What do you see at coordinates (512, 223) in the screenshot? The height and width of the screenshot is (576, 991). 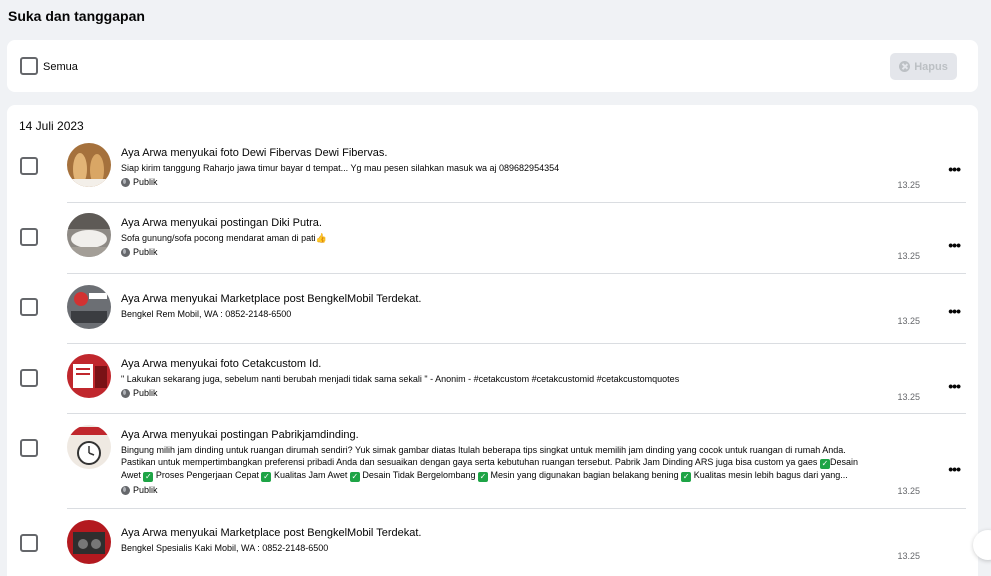 I see `item-headline: Aya Arwa menyukai postingan Diki Putra.` at bounding box center [512, 223].